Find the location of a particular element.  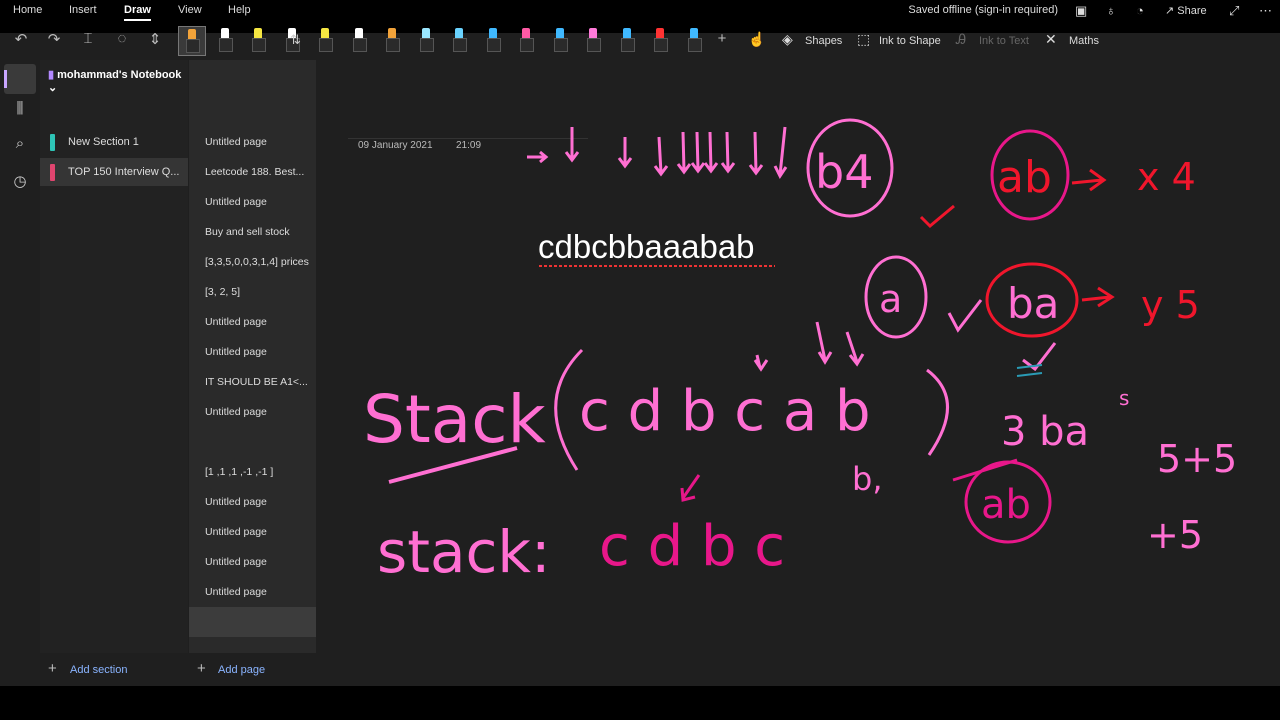

add-pen-icon: + is located at coordinates (722, 38).